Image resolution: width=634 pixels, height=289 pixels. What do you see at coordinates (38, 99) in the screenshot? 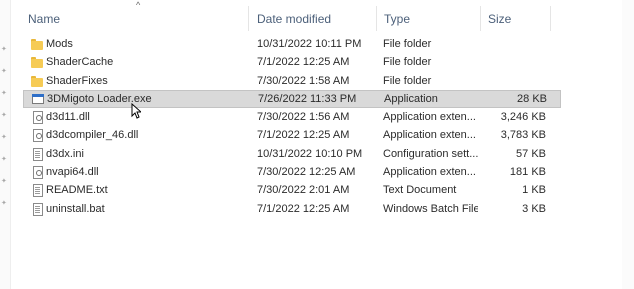
I see `application-icon` at bounding box center [38, 99].